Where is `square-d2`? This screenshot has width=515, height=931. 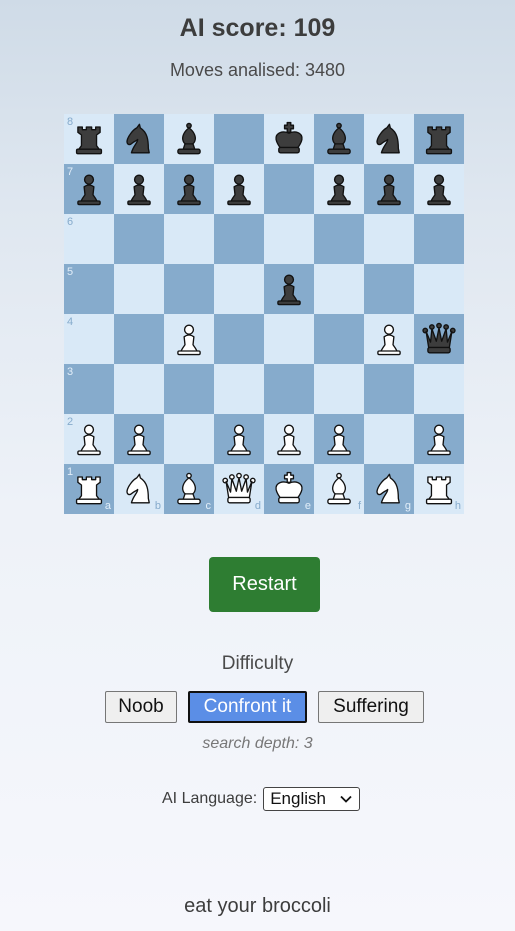 square-d2 is located at coordinates (239, 439).